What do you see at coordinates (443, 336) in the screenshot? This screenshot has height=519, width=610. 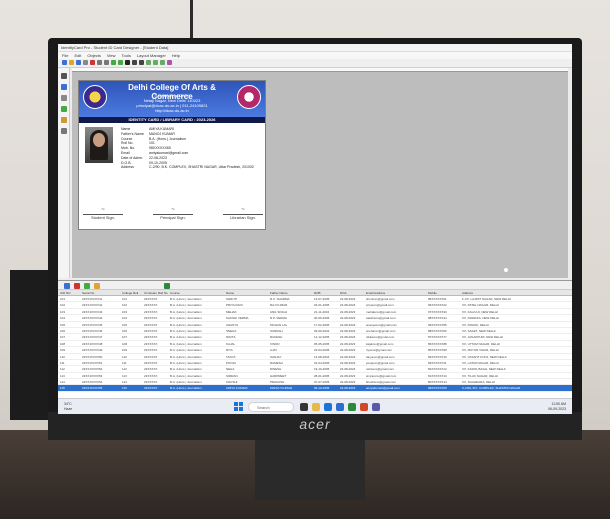 I see `table-cell: 87XXXXXX77` at bounding box center [443, 336].